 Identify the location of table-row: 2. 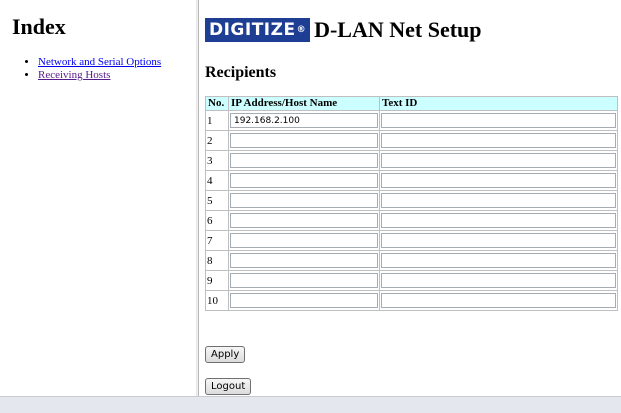
(411, 140).